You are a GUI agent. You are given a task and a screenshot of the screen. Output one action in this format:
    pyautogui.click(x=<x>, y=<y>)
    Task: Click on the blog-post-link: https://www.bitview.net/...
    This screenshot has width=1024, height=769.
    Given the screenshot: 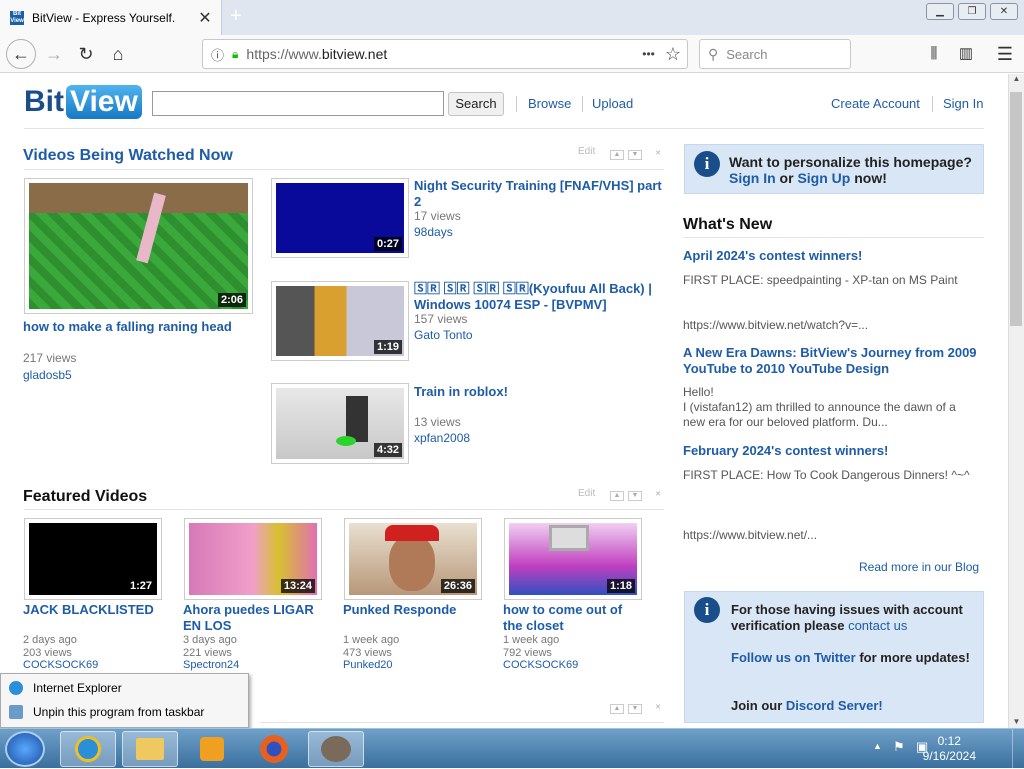 What is the action you would take?
    pyautogui.click(x=830, y=535)
    